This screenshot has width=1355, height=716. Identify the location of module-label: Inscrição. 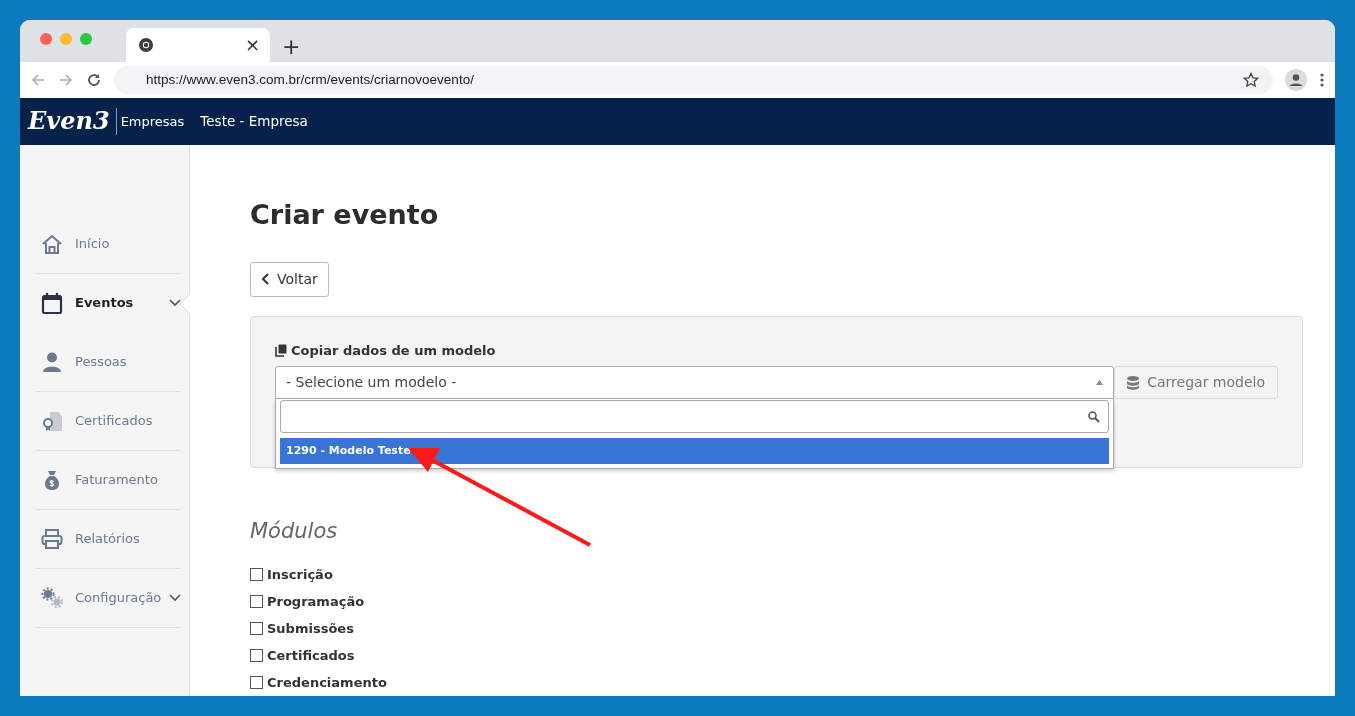
(300, 574).